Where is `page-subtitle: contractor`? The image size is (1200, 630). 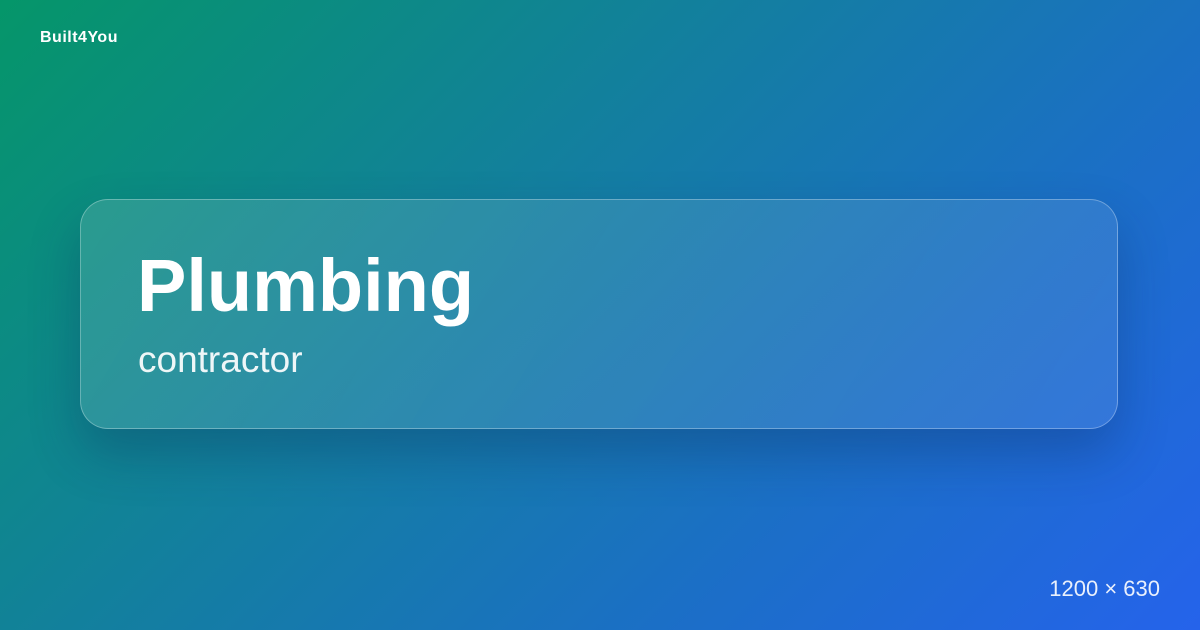
page-subtitle: contractor is located at coordinates (220, 359).